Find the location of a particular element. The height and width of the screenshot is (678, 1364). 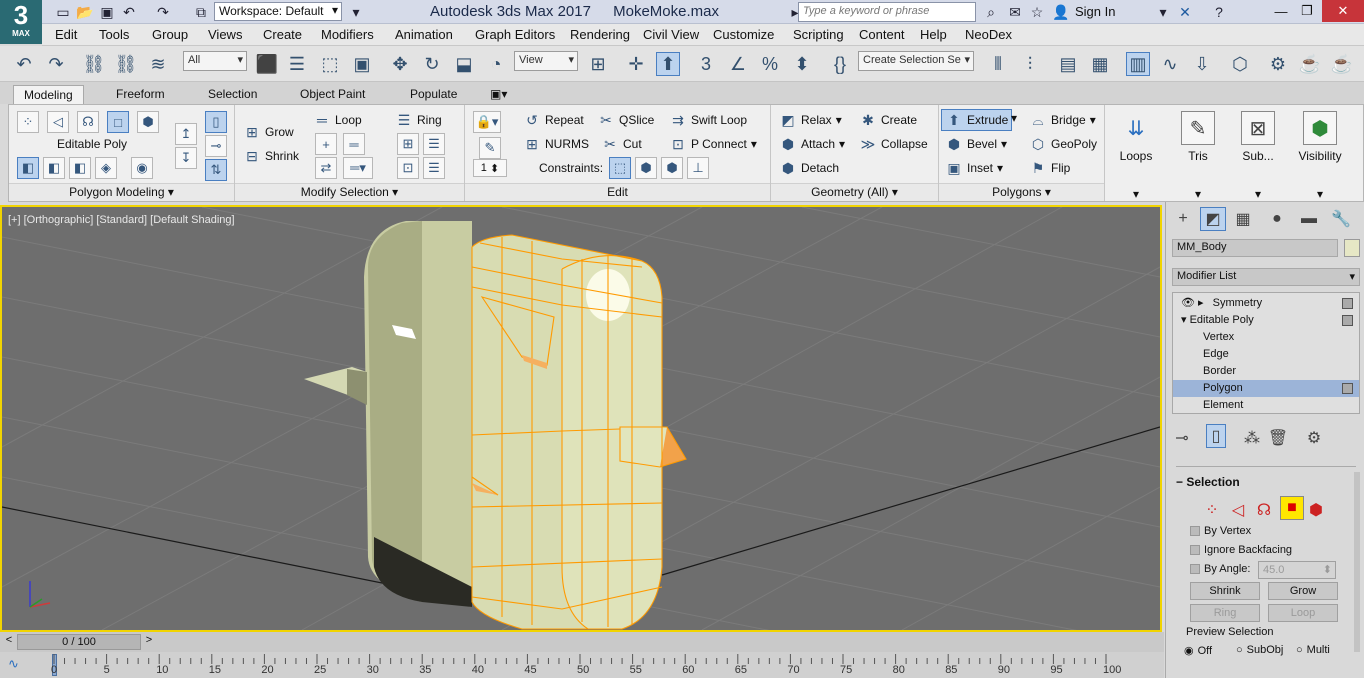

display-panel-icon: ▬ is located at coordinates (1309, 219).